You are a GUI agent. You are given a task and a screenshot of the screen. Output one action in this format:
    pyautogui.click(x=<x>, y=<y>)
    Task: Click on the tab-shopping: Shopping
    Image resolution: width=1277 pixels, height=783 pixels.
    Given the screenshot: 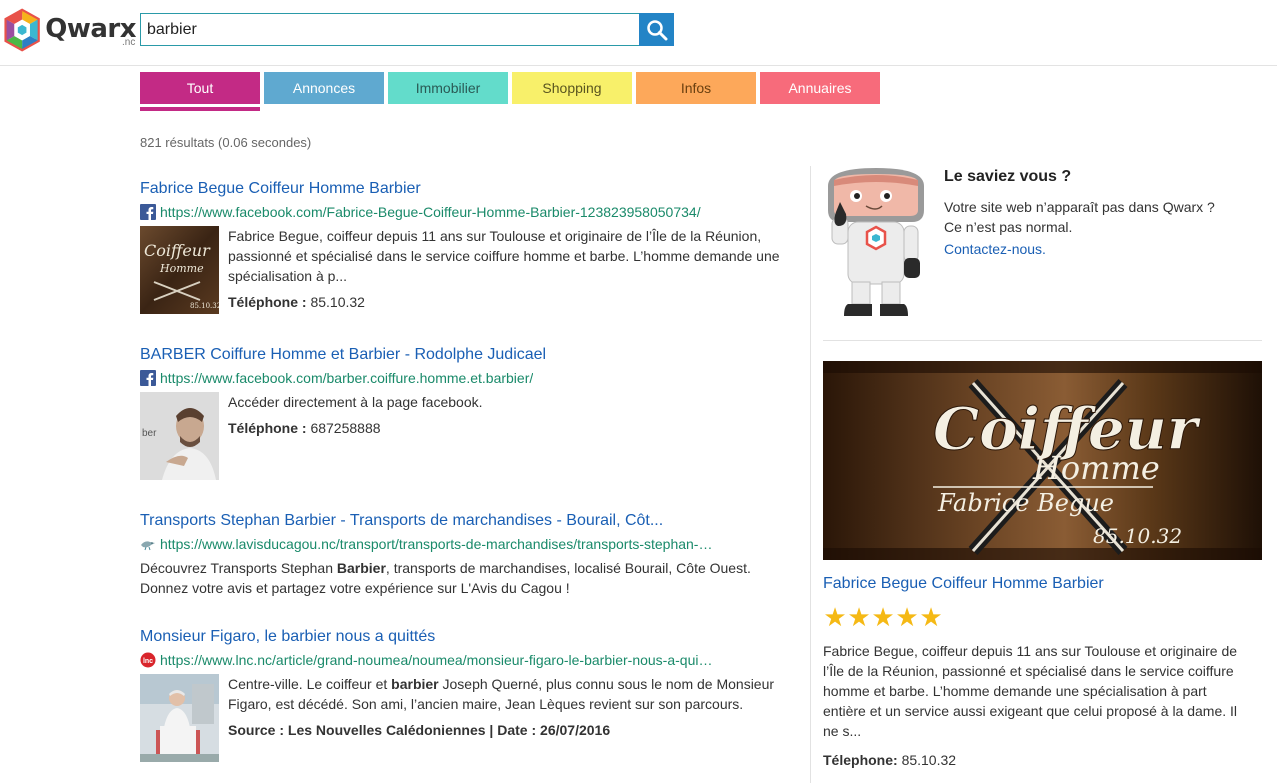 What is the action you would take?
    pyautogui.click(x=572, y=88)
    